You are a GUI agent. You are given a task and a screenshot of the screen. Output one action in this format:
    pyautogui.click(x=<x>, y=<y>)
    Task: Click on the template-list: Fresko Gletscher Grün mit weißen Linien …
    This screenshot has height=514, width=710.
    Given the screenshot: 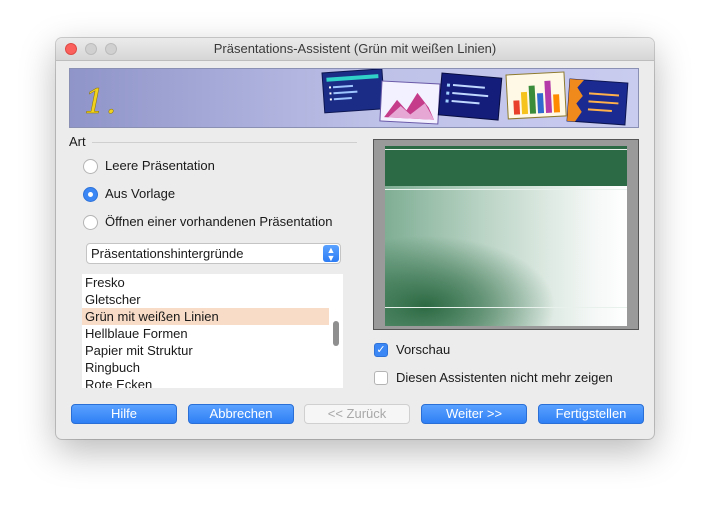 What is the action you would take?
    pyautogui.click(x=212, y=331)
    